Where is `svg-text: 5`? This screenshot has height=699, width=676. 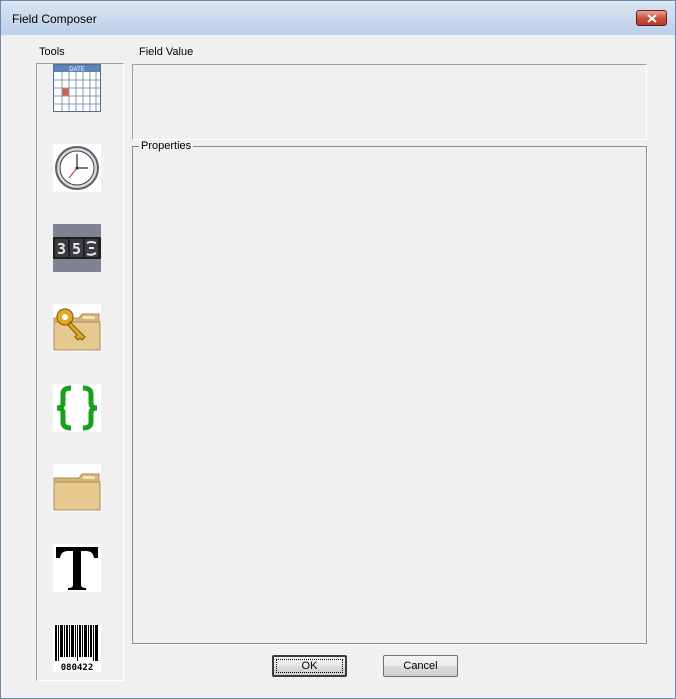 svg-text: 5 is located at coordinates (76, 249).